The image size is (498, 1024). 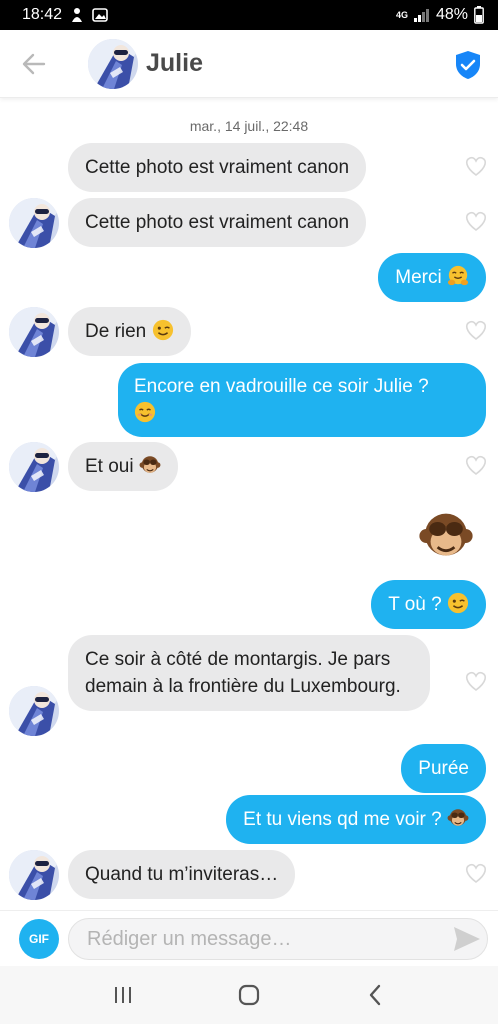 I want to click on back-arrow-icon, so click(x=34, y=64).